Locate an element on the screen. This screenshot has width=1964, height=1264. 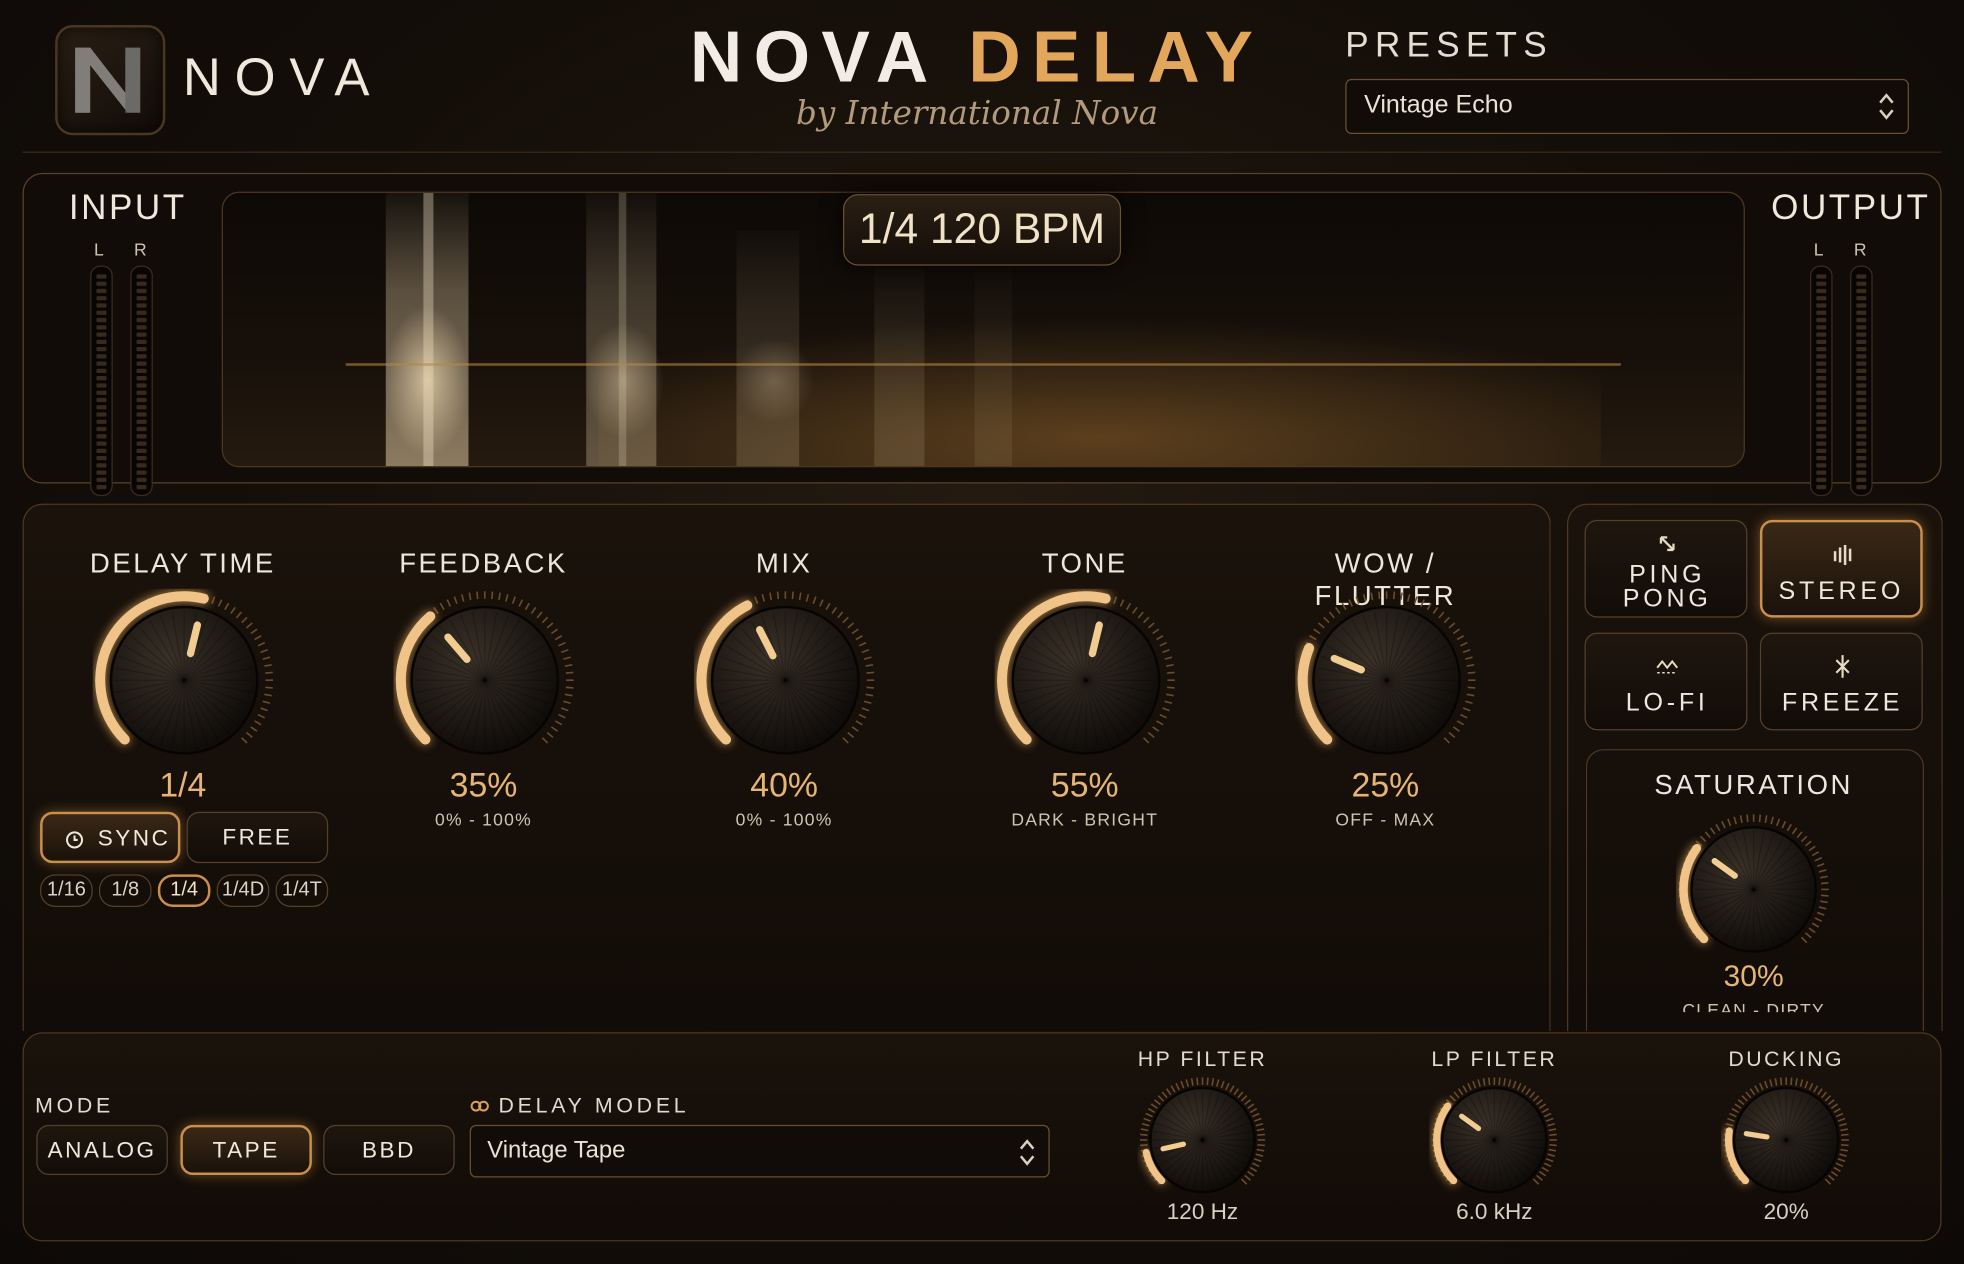
output-right-label: R is located at coordinates (1860, 249).